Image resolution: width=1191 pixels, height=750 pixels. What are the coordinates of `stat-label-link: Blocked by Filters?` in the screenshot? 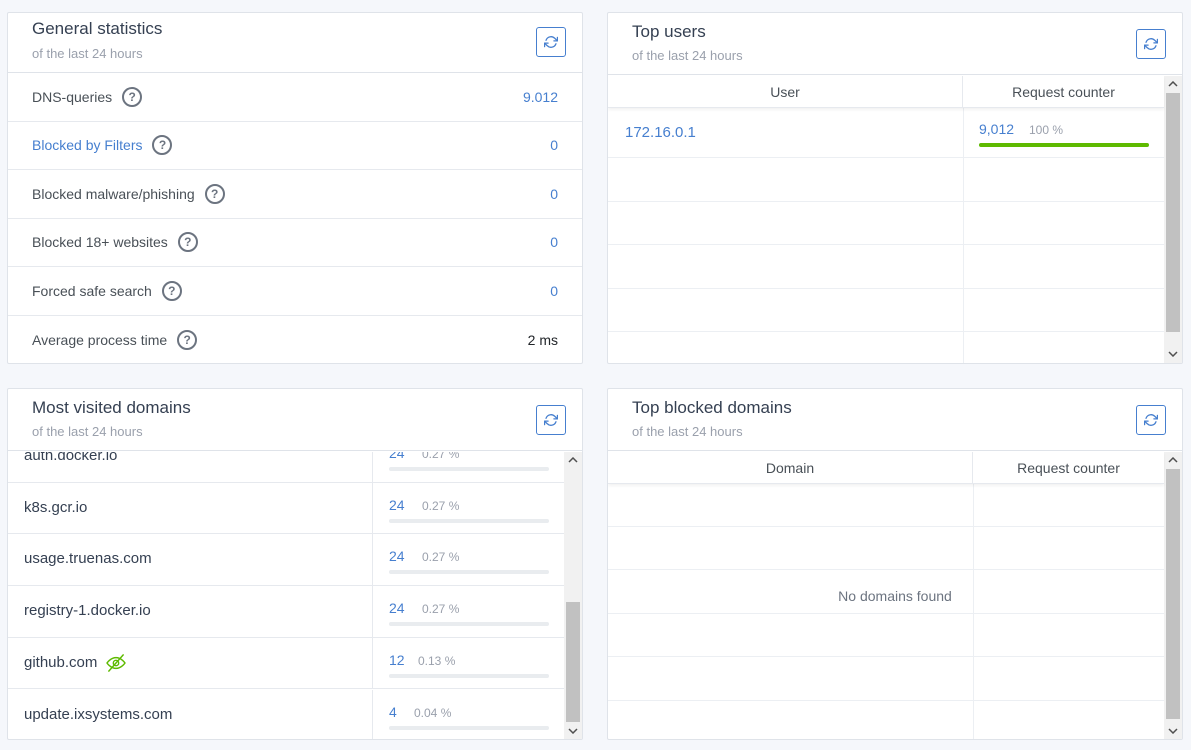 It's located at (102, 145).